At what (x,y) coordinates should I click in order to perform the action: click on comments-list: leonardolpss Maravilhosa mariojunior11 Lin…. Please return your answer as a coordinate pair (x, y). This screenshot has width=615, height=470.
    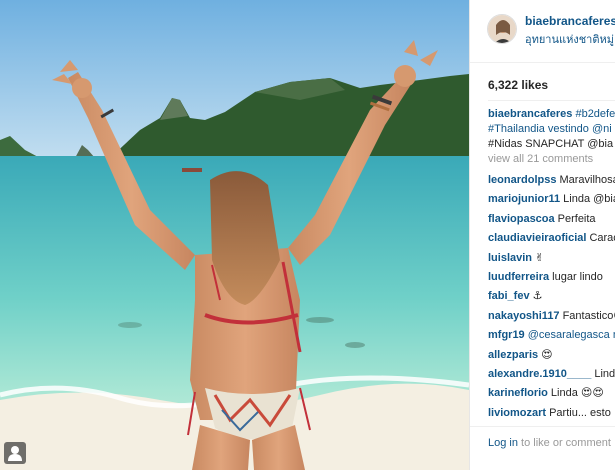
    Looking at the image, I should click on (551, 299).